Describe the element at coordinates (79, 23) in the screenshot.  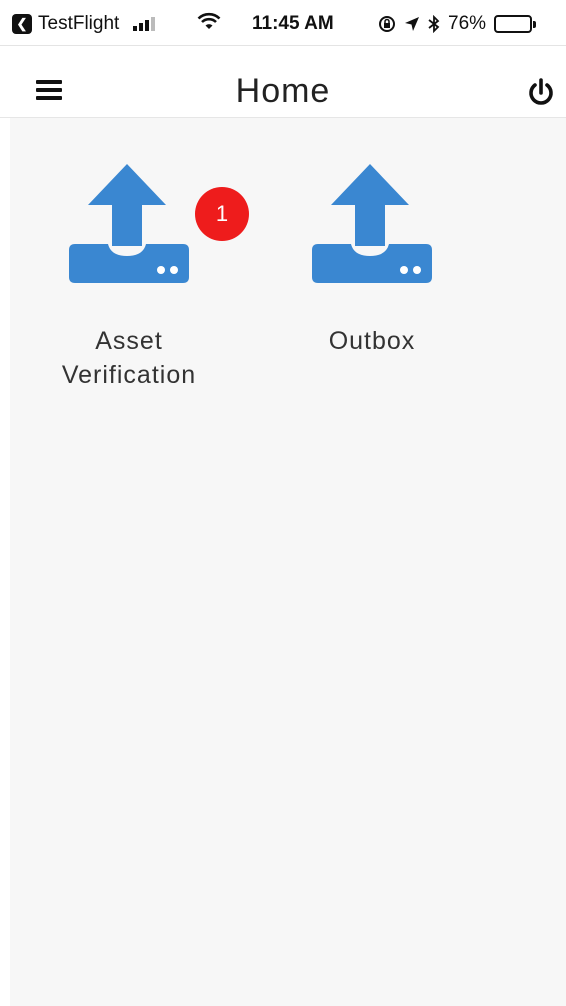
I see `back-app-label: TestFlight` at that location.